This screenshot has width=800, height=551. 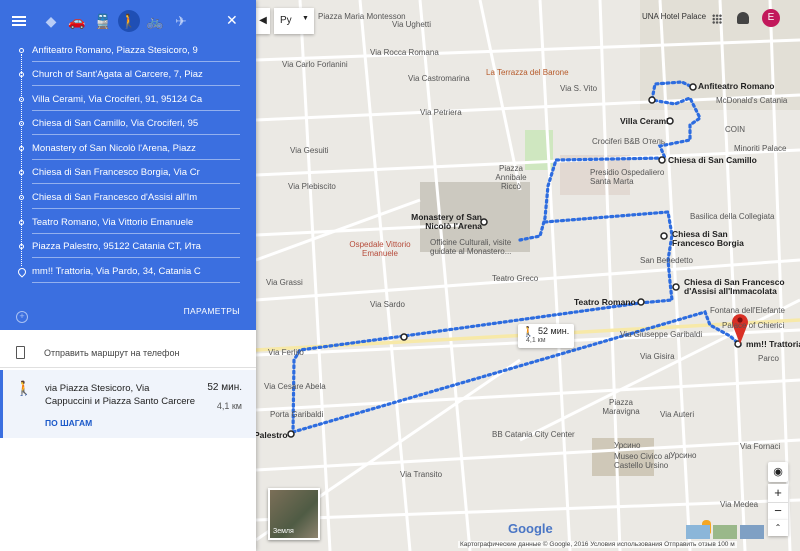 I want to click on map-label: Fontana dell'Elefante, so click(x=747, y=310).